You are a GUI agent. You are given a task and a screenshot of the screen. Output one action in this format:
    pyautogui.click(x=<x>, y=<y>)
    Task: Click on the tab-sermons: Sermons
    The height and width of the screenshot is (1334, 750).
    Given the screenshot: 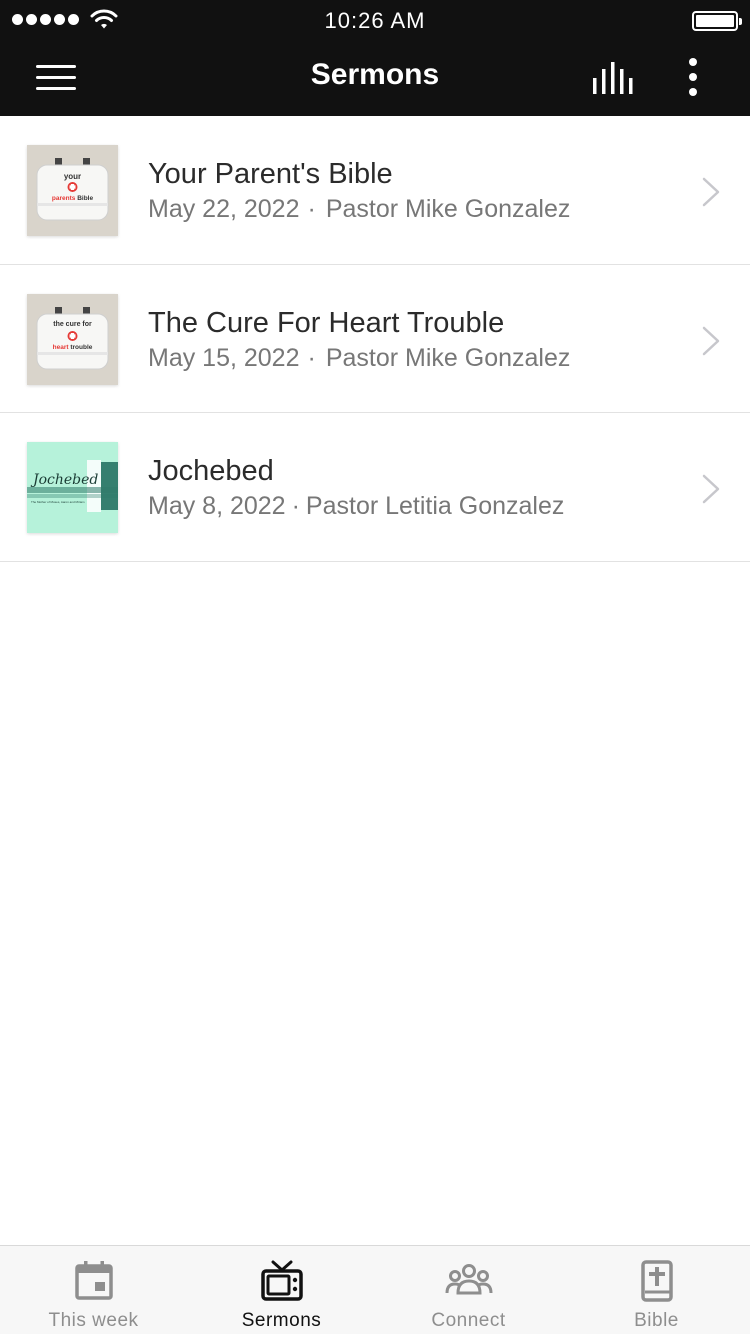 What is the action you would take?
    pyautogui.click(x=281, y=1290)
    